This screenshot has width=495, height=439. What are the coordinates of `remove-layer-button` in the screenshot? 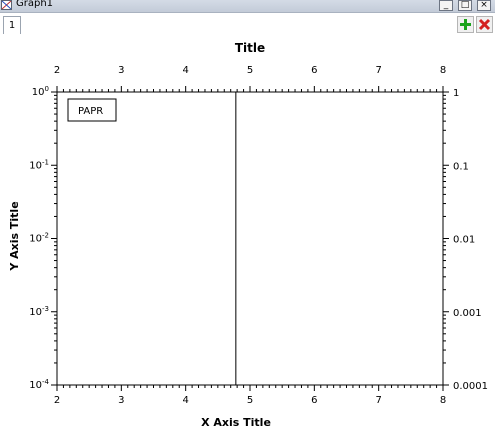 It's located at (484, 24).